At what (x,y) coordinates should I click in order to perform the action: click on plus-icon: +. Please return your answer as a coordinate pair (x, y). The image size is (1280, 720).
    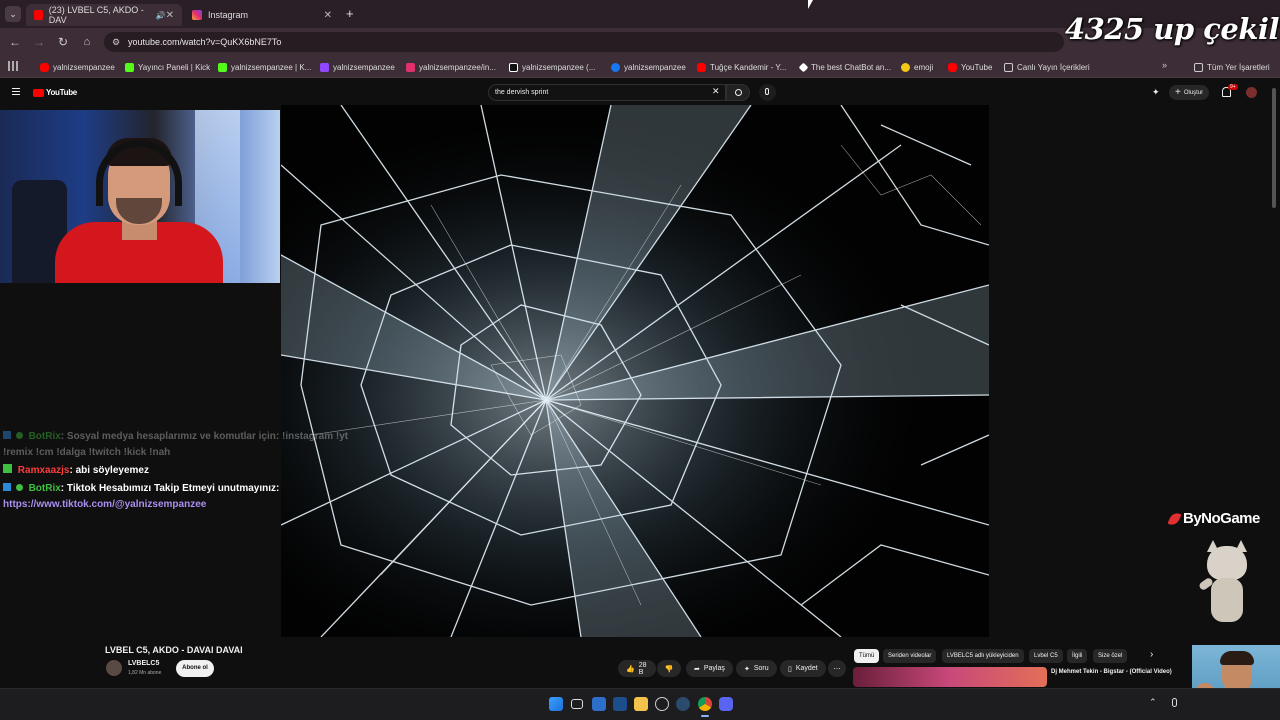
    Looking at the image, I should click on (1178, 92).